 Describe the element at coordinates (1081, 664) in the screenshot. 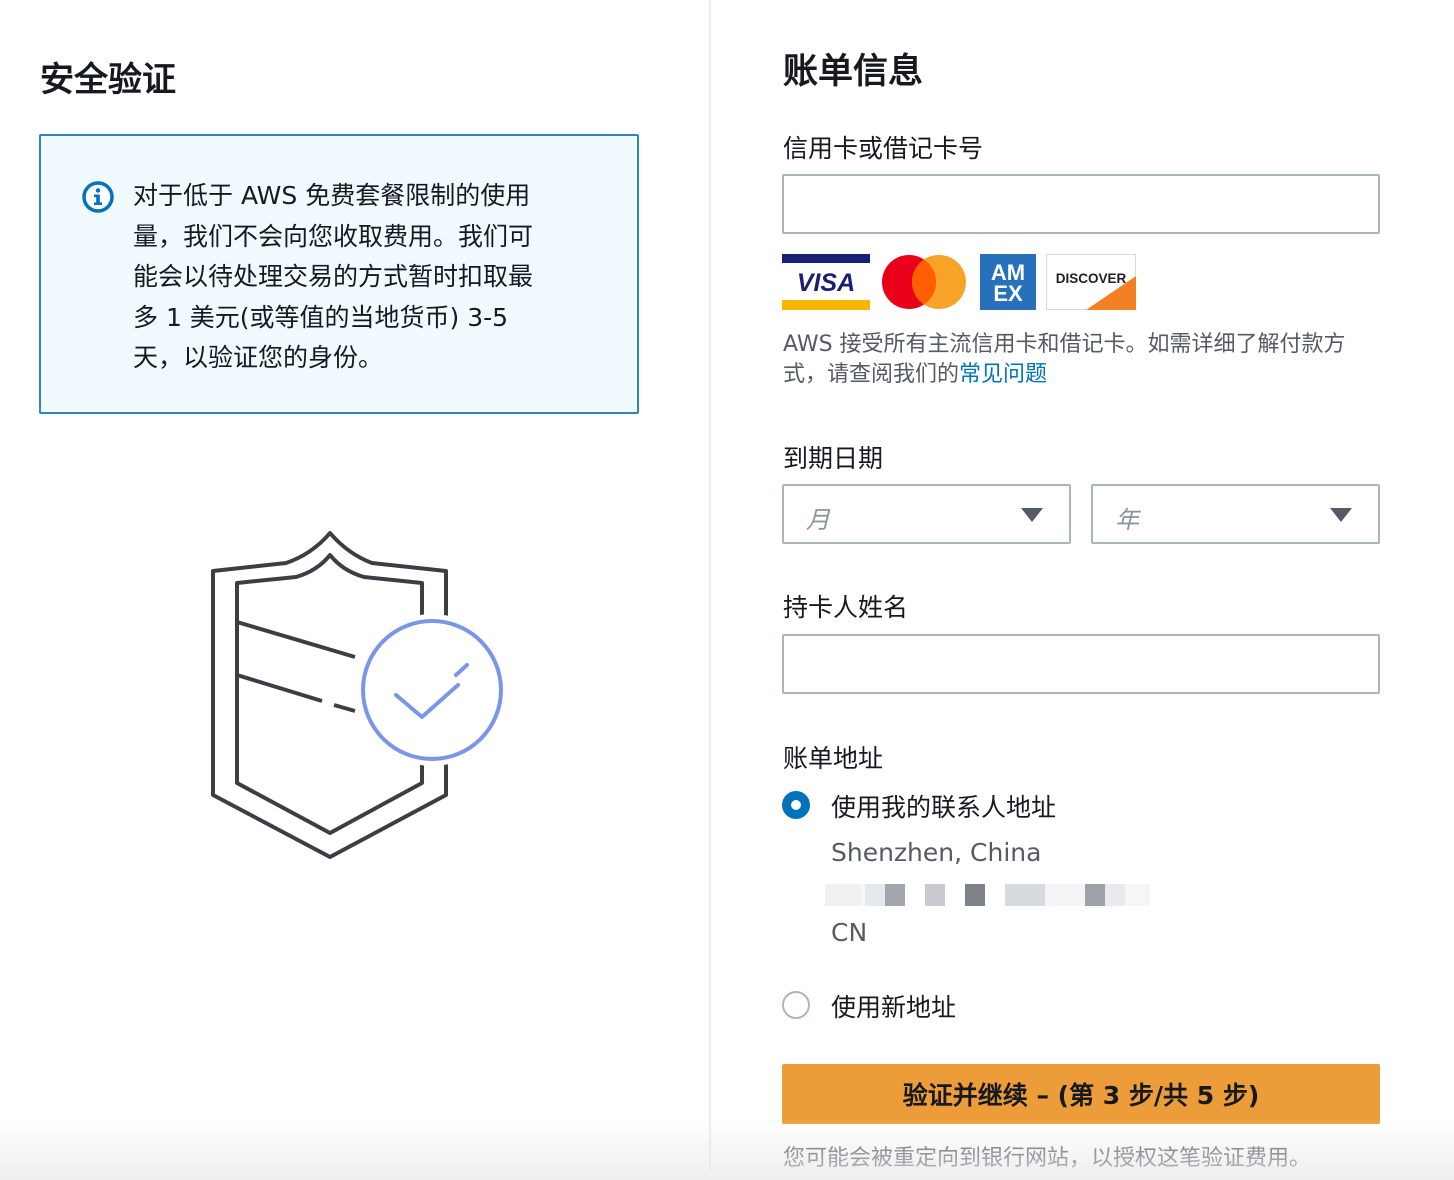

I see `cardholder-name-input` at that location.